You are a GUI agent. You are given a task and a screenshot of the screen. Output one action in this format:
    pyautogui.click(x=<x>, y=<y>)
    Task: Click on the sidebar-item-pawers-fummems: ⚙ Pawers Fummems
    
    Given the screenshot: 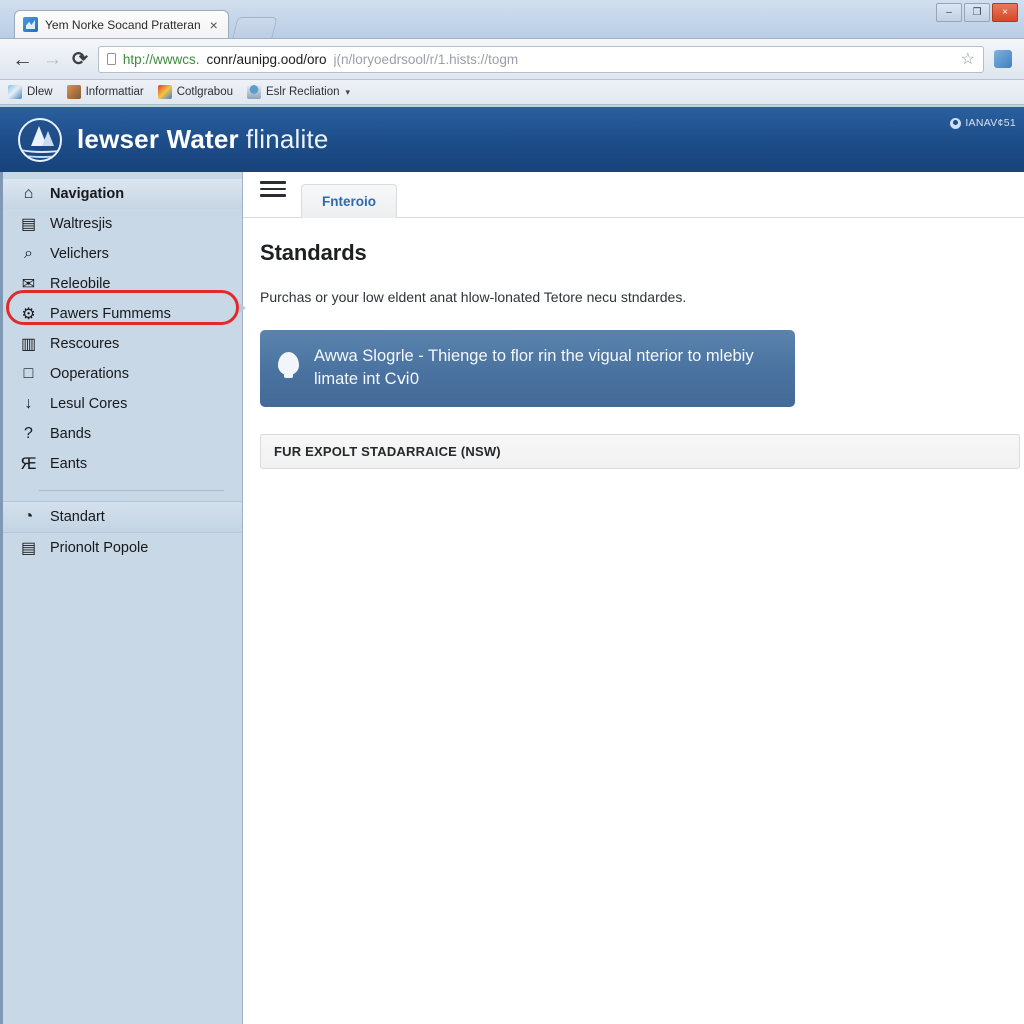 What is the action you would take?
    pyautogui.click(x=122, y=314)
    